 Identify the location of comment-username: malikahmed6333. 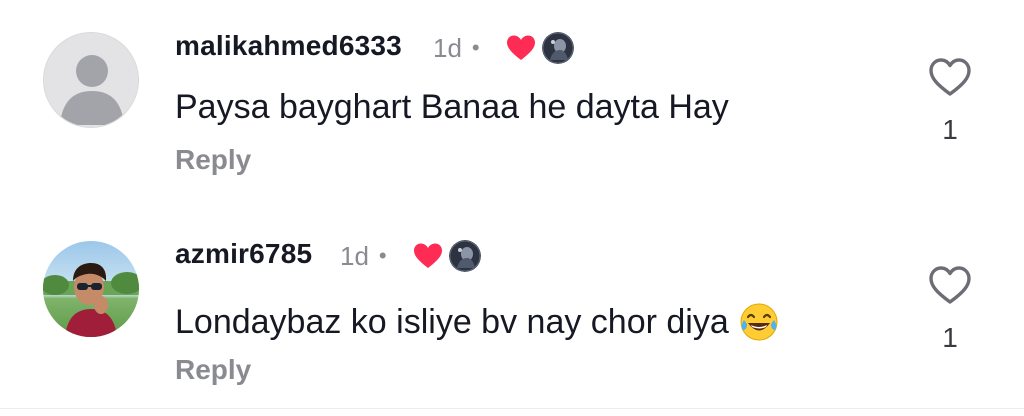
(288, 46).